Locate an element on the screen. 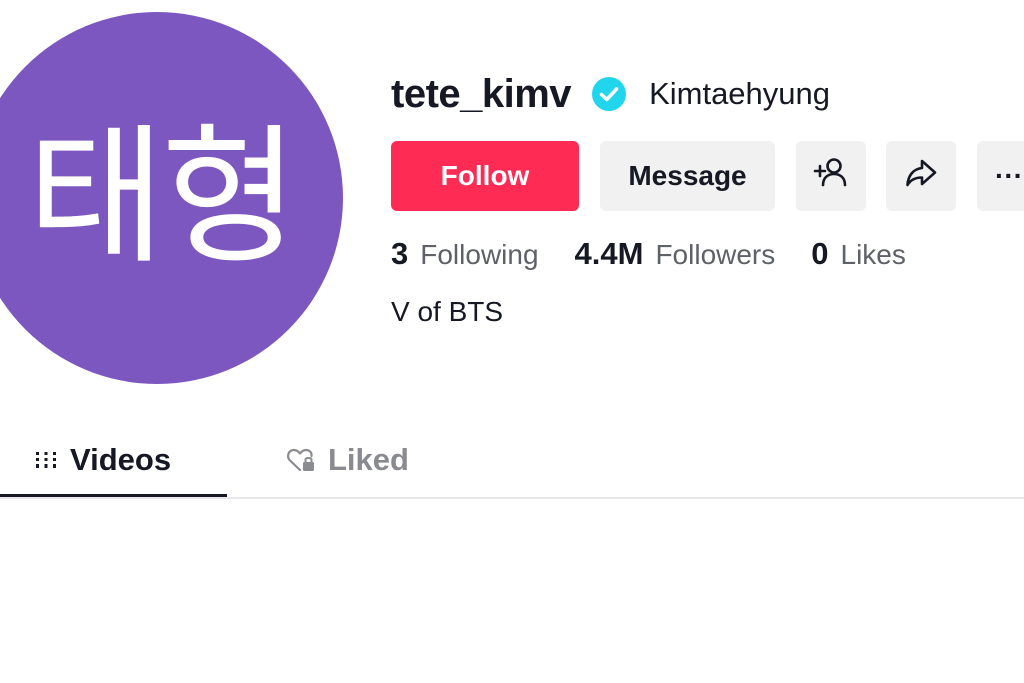 This screenshot has width=1024, height=683. followers-count: 4.4M is located at coordinates (609, 253).